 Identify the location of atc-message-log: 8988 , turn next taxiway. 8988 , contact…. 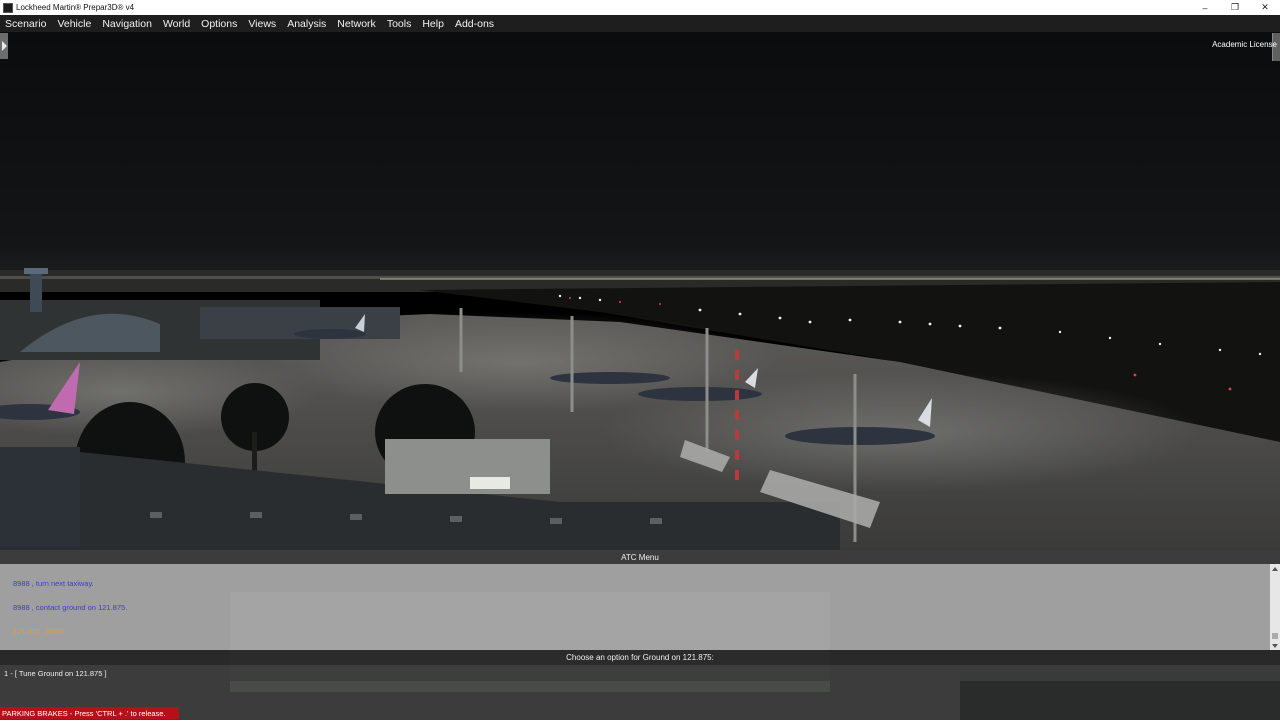
(635, 607).